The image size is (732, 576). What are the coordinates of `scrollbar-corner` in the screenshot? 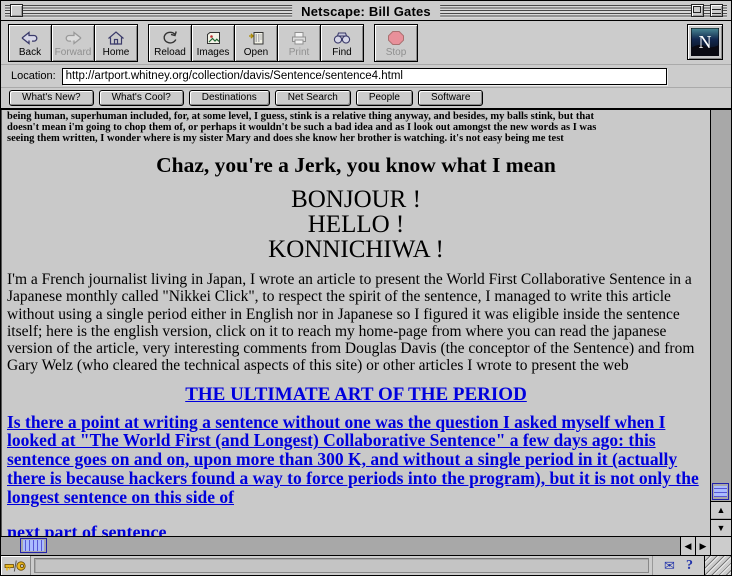 It's located at (720, 546).